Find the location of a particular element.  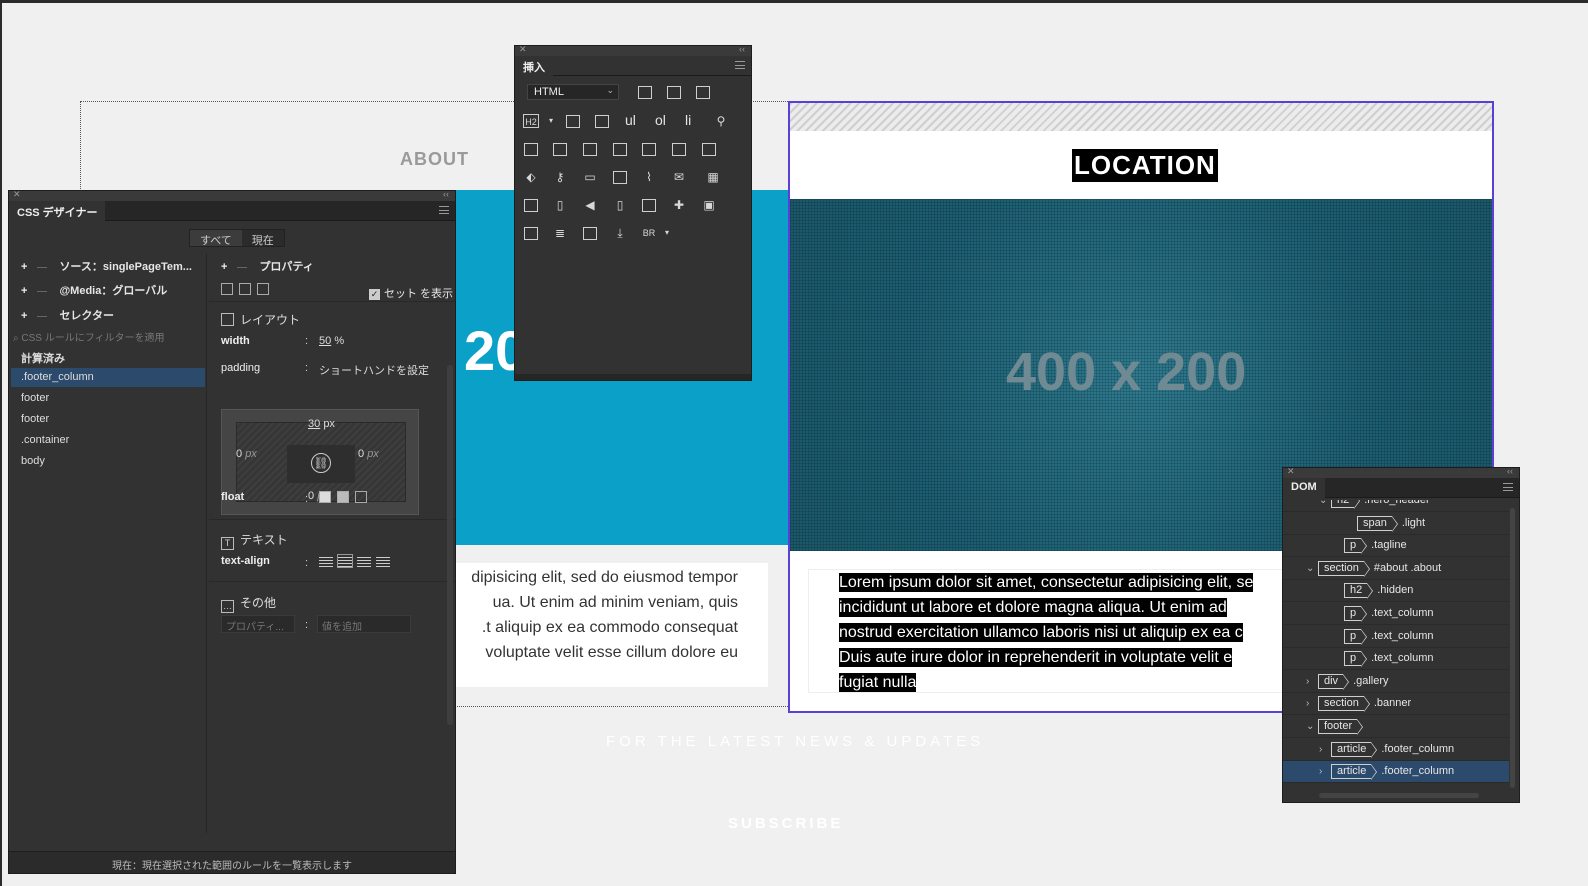

layout-category-icon is located at coordinates (227, 289).